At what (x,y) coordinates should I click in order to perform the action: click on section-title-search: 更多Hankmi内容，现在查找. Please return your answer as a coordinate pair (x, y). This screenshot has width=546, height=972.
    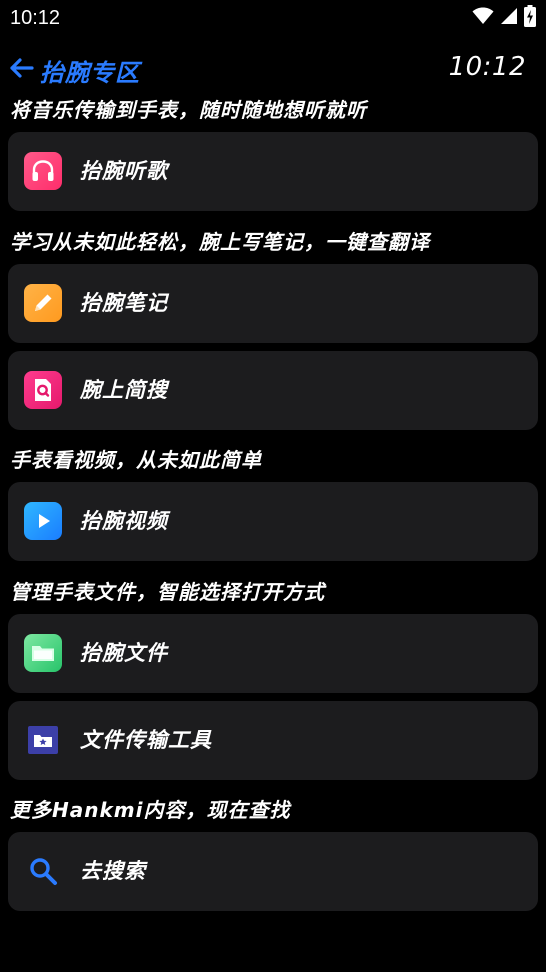
    Looking at the image, I should click on (150, 810).